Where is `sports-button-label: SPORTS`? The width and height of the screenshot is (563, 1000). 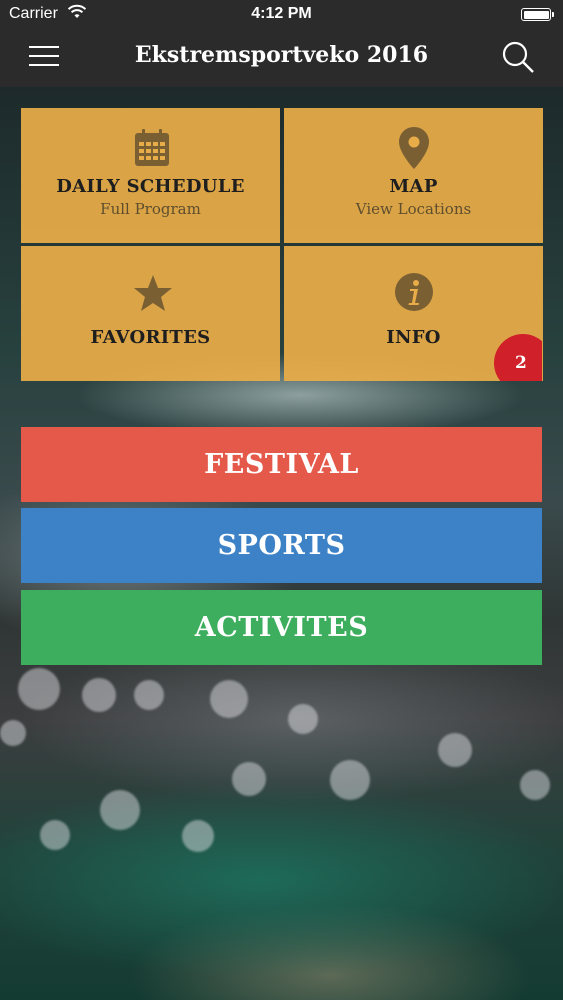 sports-button-label: SPORTS is located at coordinates (281, 545).